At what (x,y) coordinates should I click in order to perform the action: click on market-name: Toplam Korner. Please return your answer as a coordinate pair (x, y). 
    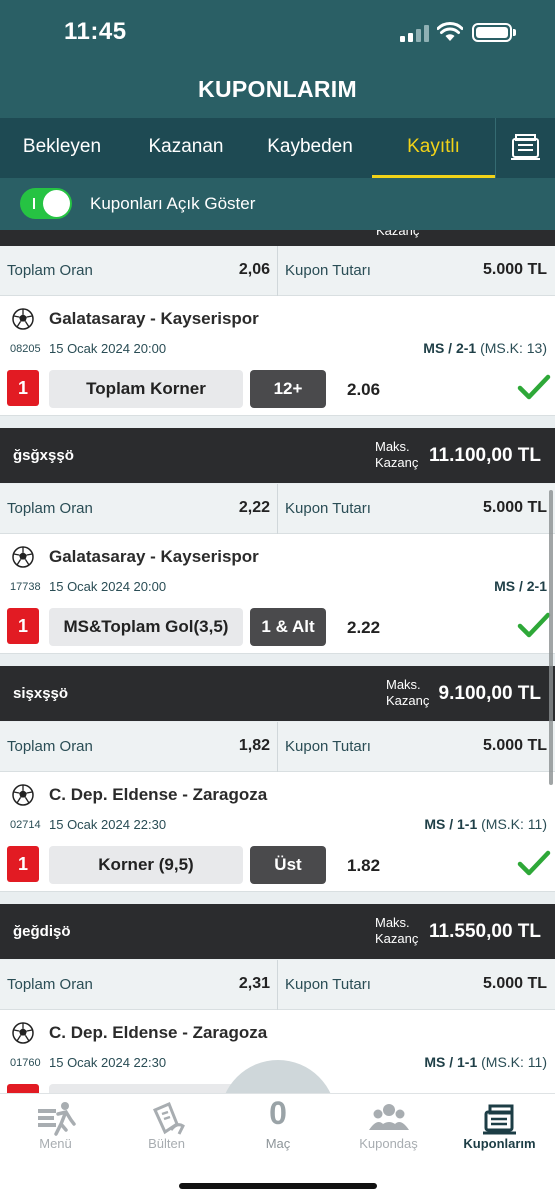
    Looking at the image, I should click on (146, 389).